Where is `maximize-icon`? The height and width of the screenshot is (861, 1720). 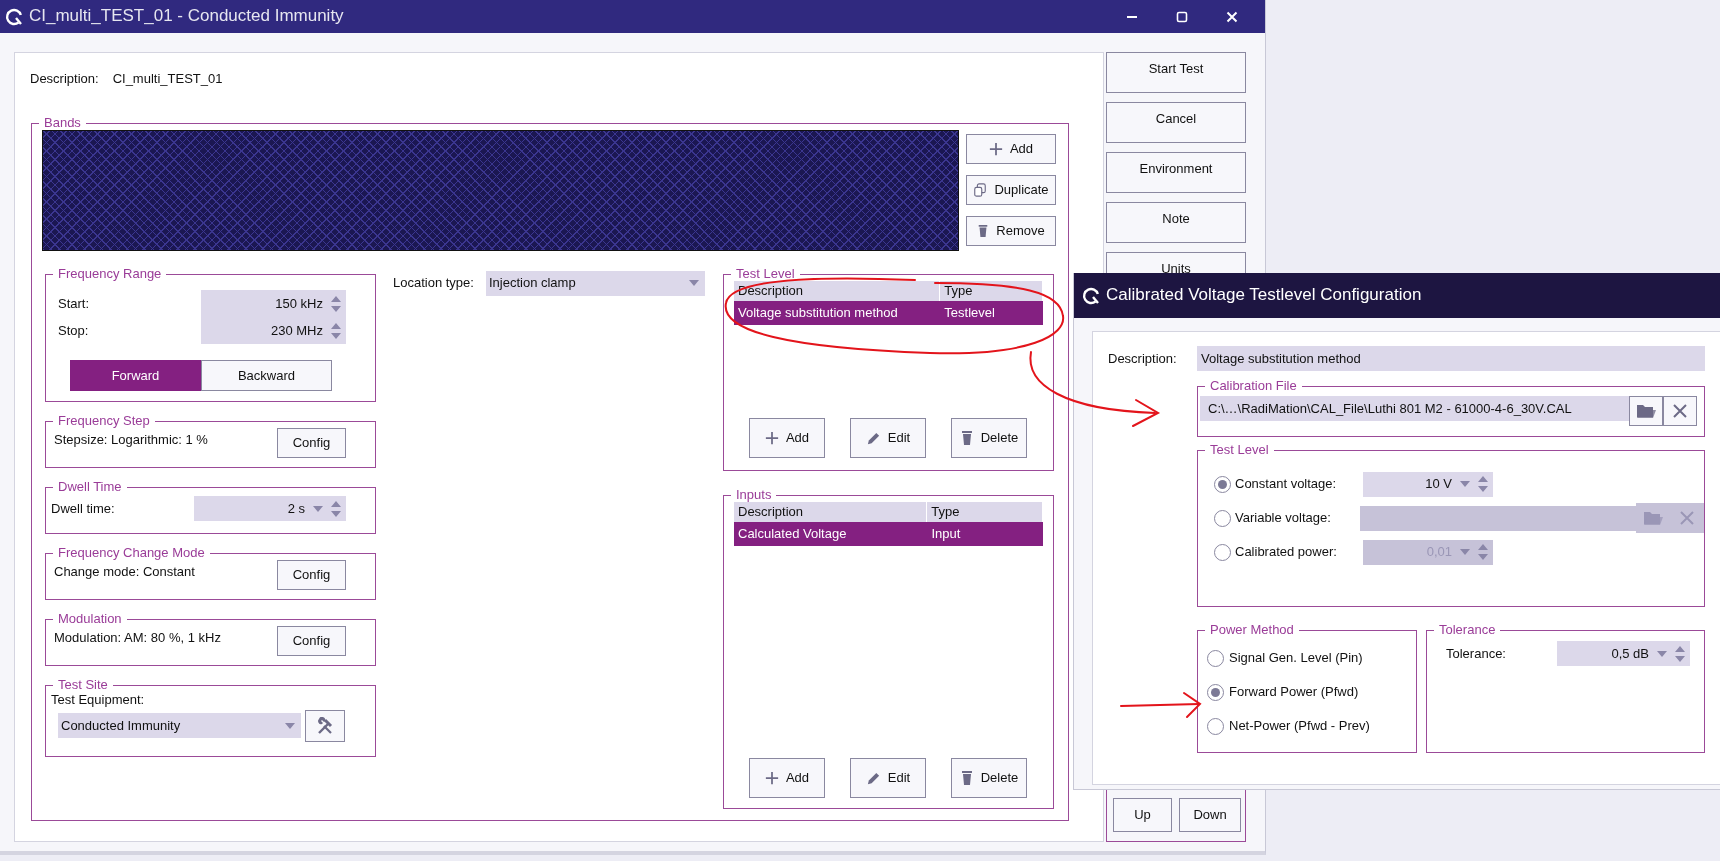 maximize-icon is located at coordinates (1182, 16).